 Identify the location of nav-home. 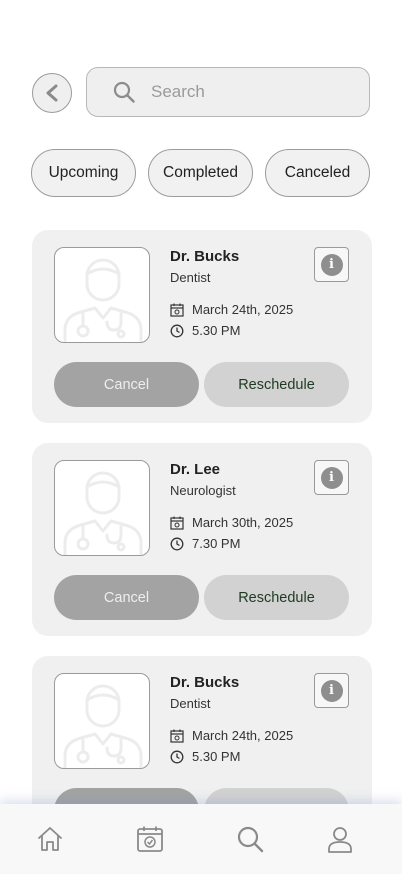
(50, 839).